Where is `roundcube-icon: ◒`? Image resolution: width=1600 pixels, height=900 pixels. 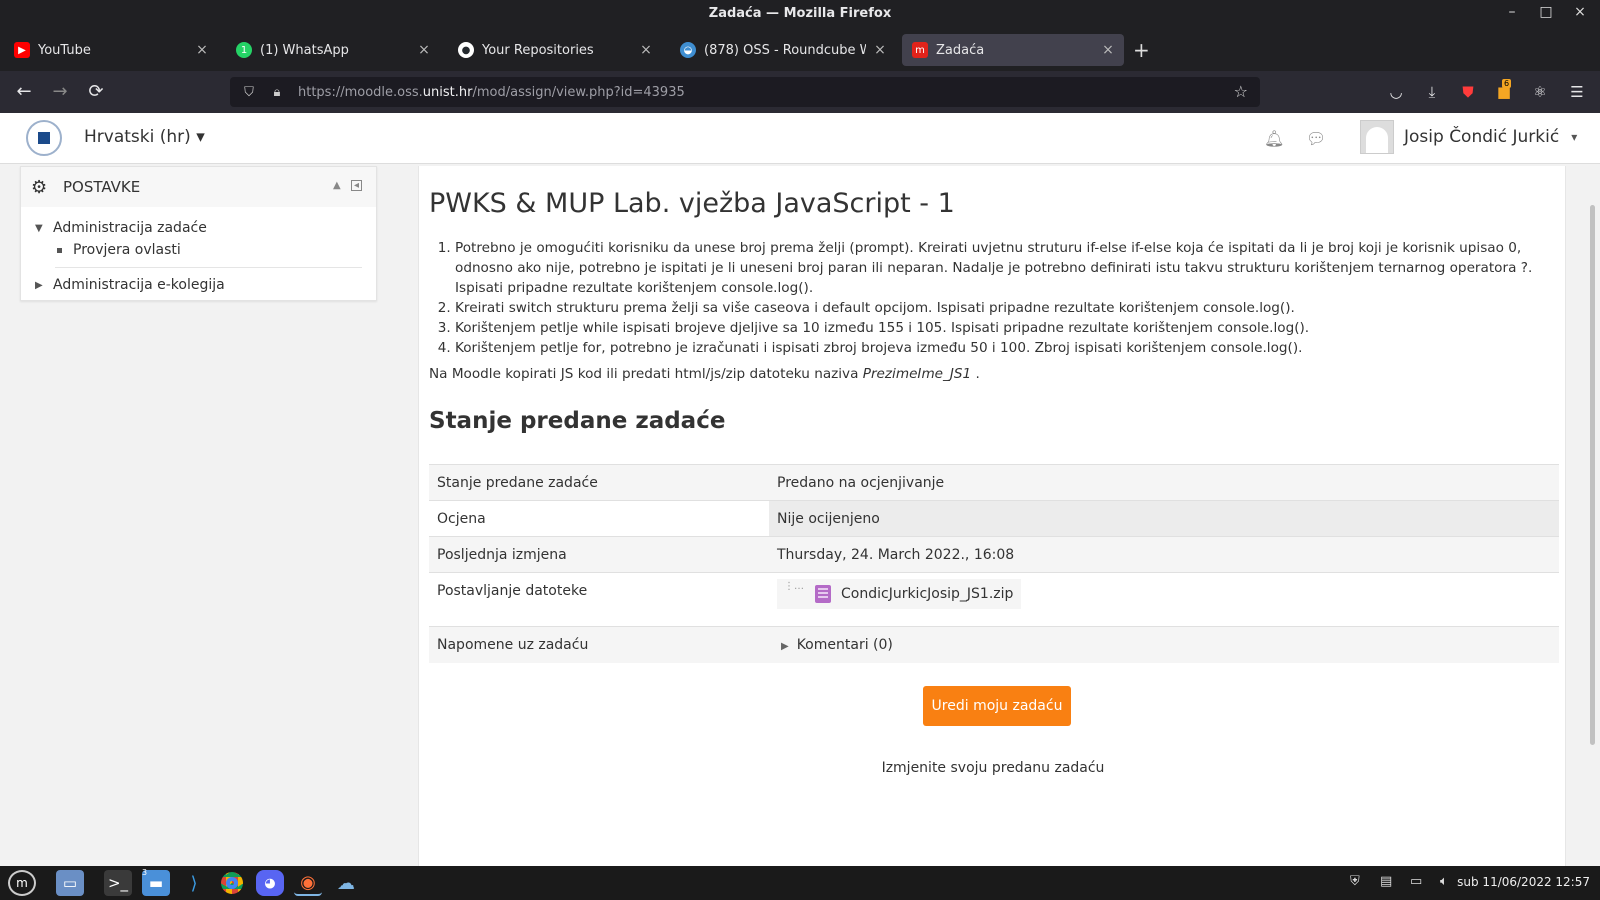
roundcube-icon: ◒ is located at coordinates (688, 50).